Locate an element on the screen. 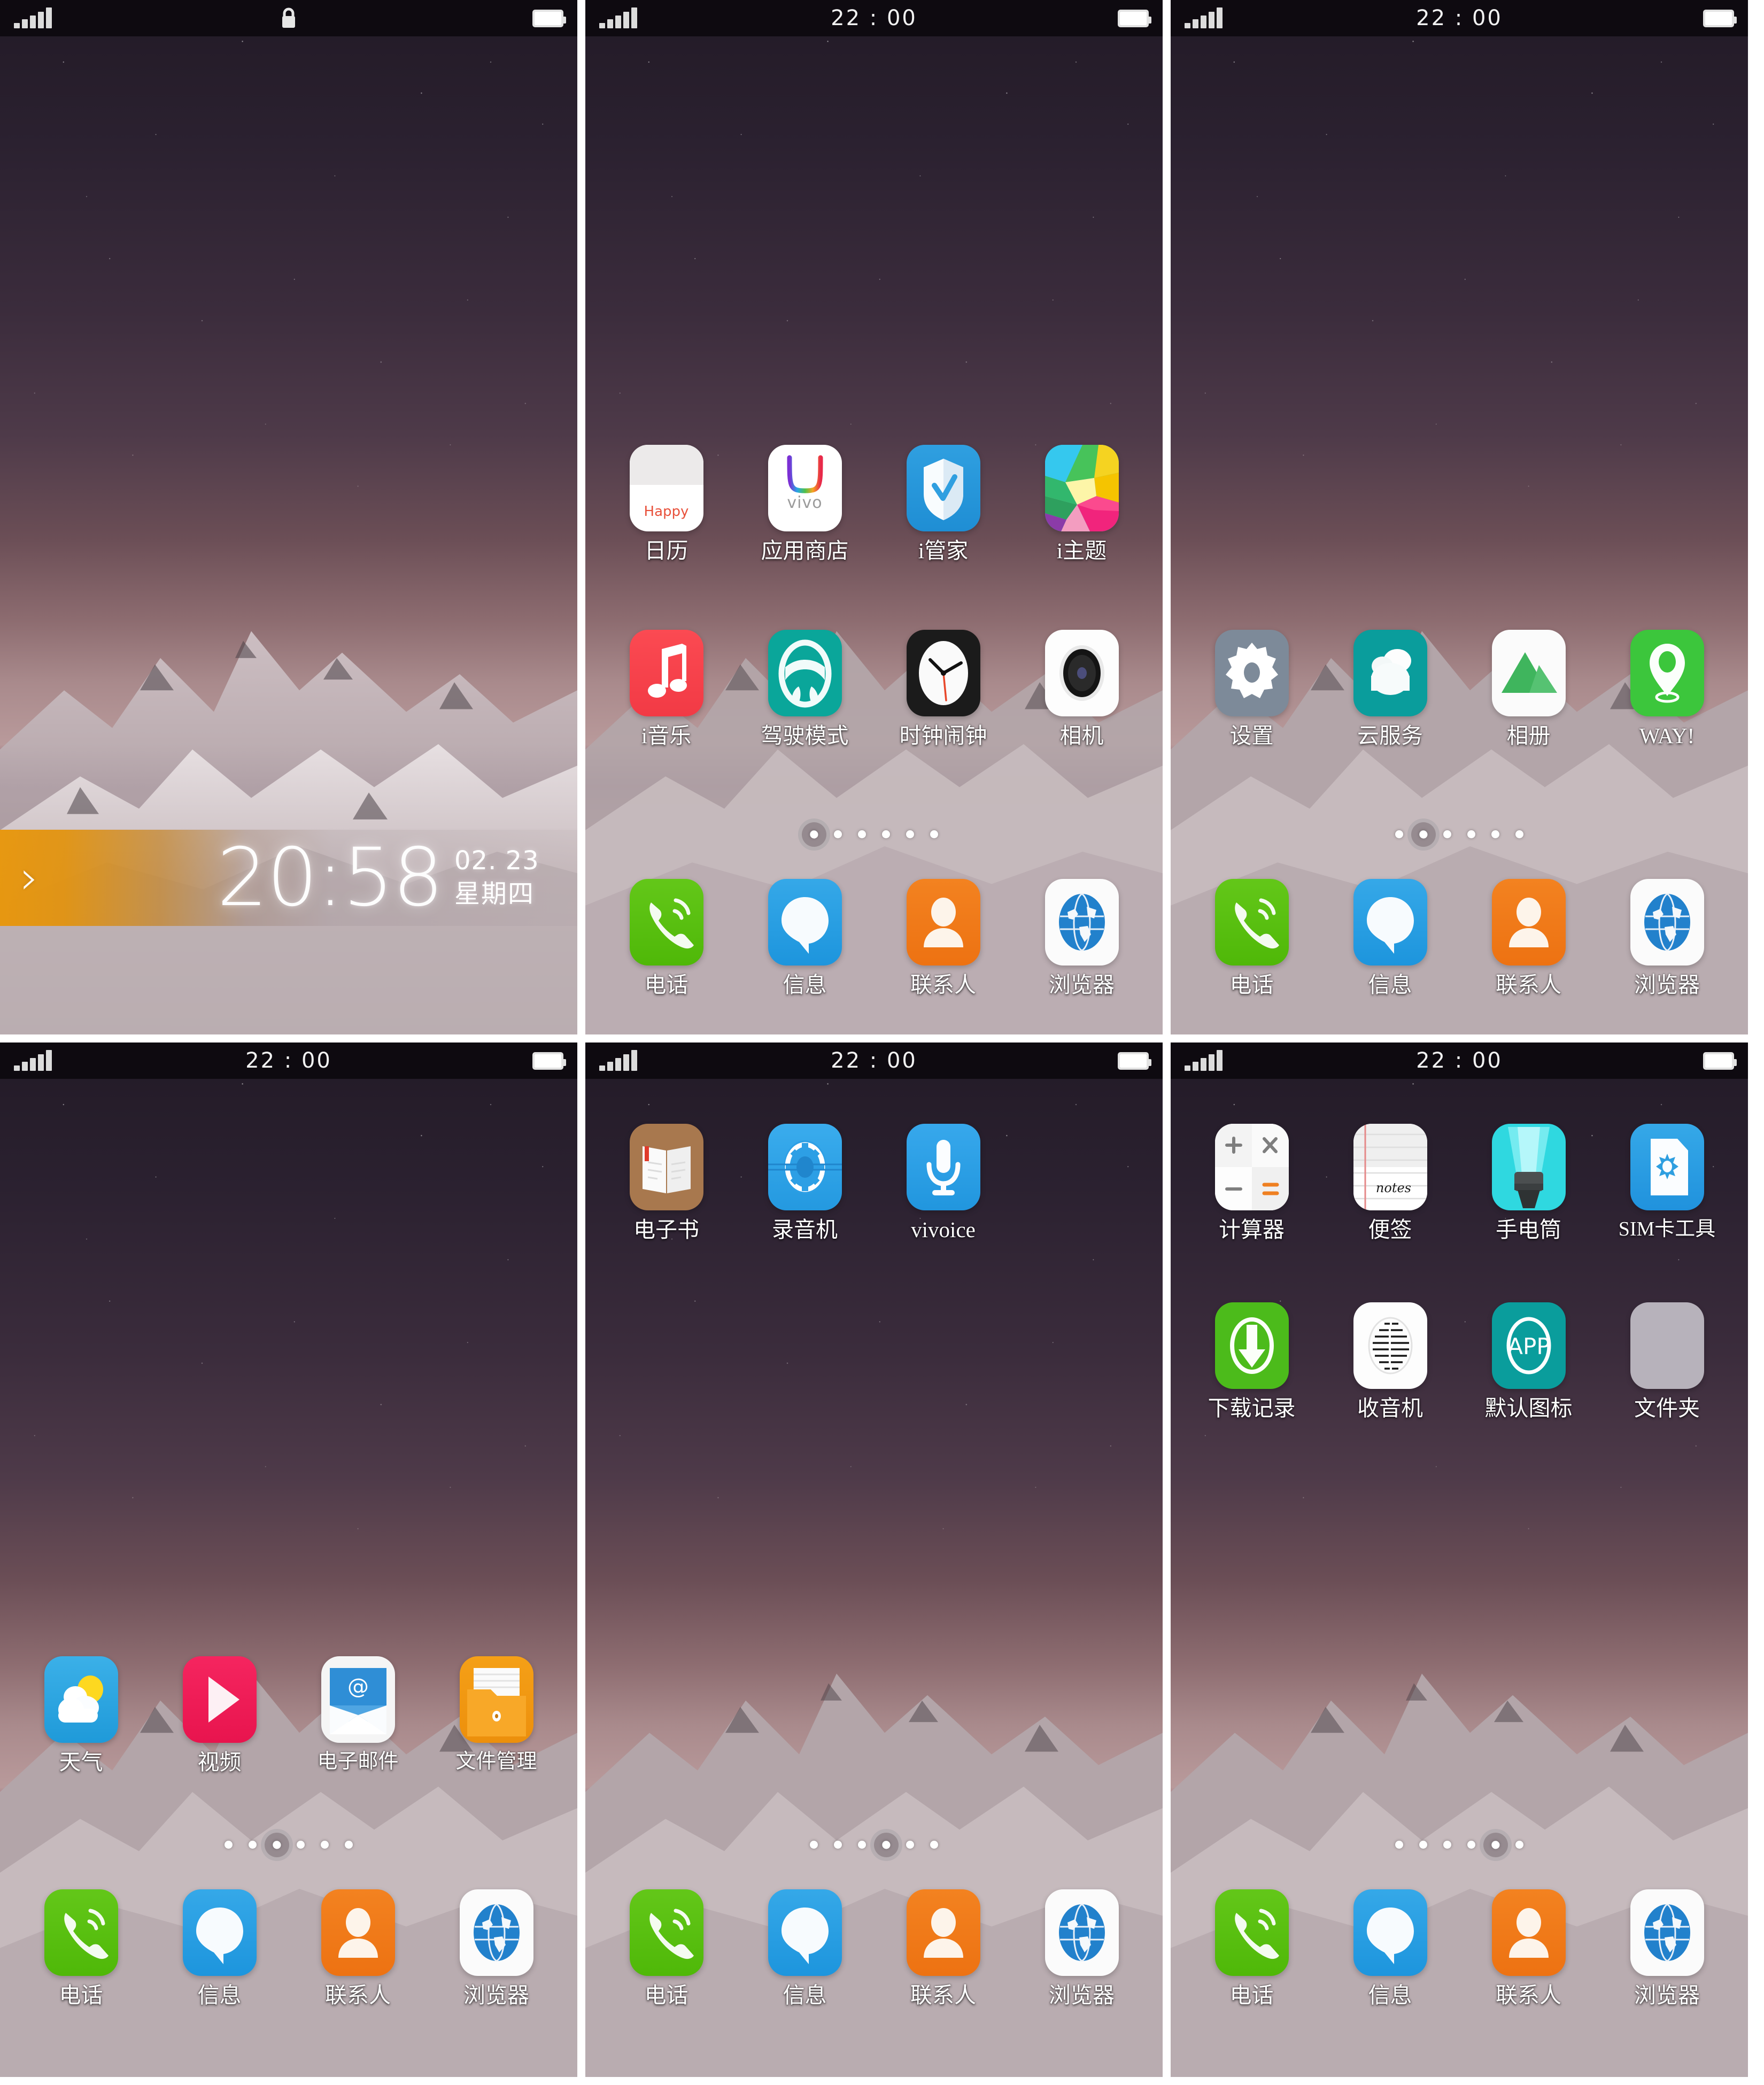 The image size is (1764, 2085). music-note-icon is located at coordinates (666, 673).